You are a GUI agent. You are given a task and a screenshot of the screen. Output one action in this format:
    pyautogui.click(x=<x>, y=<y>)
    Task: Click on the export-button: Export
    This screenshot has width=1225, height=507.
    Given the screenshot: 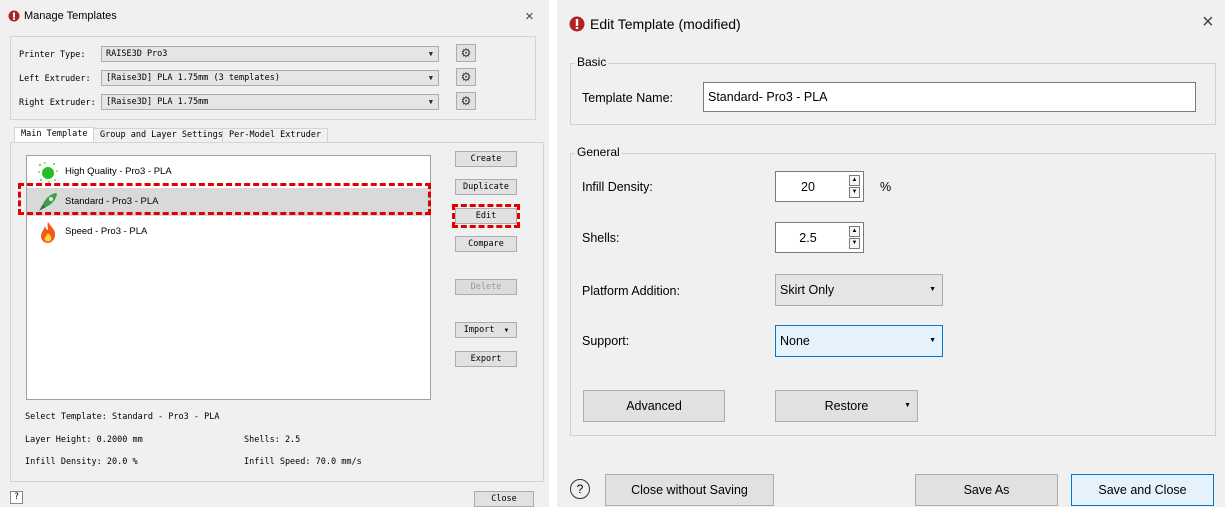 What is the action you would take?
    pyautogui.click(x=486, y=359)
    